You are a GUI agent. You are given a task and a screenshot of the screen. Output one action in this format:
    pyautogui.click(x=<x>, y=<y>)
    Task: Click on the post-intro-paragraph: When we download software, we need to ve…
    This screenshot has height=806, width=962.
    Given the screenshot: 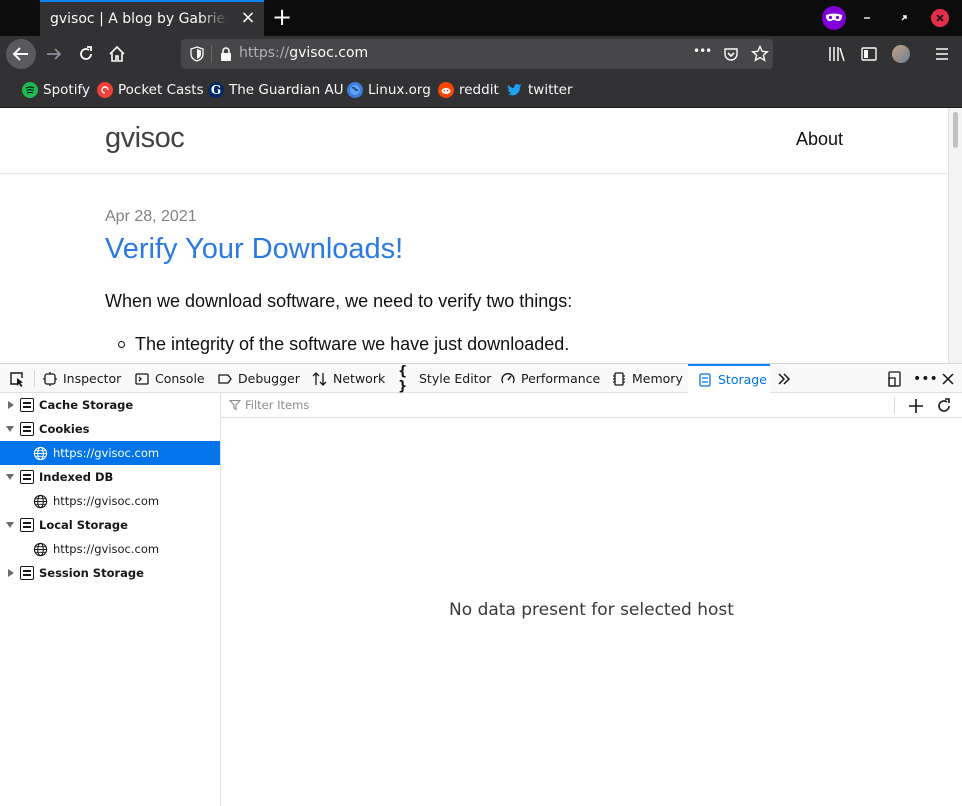 What is the action you would take?
    pyautogui.click(x=339, y=301)
    